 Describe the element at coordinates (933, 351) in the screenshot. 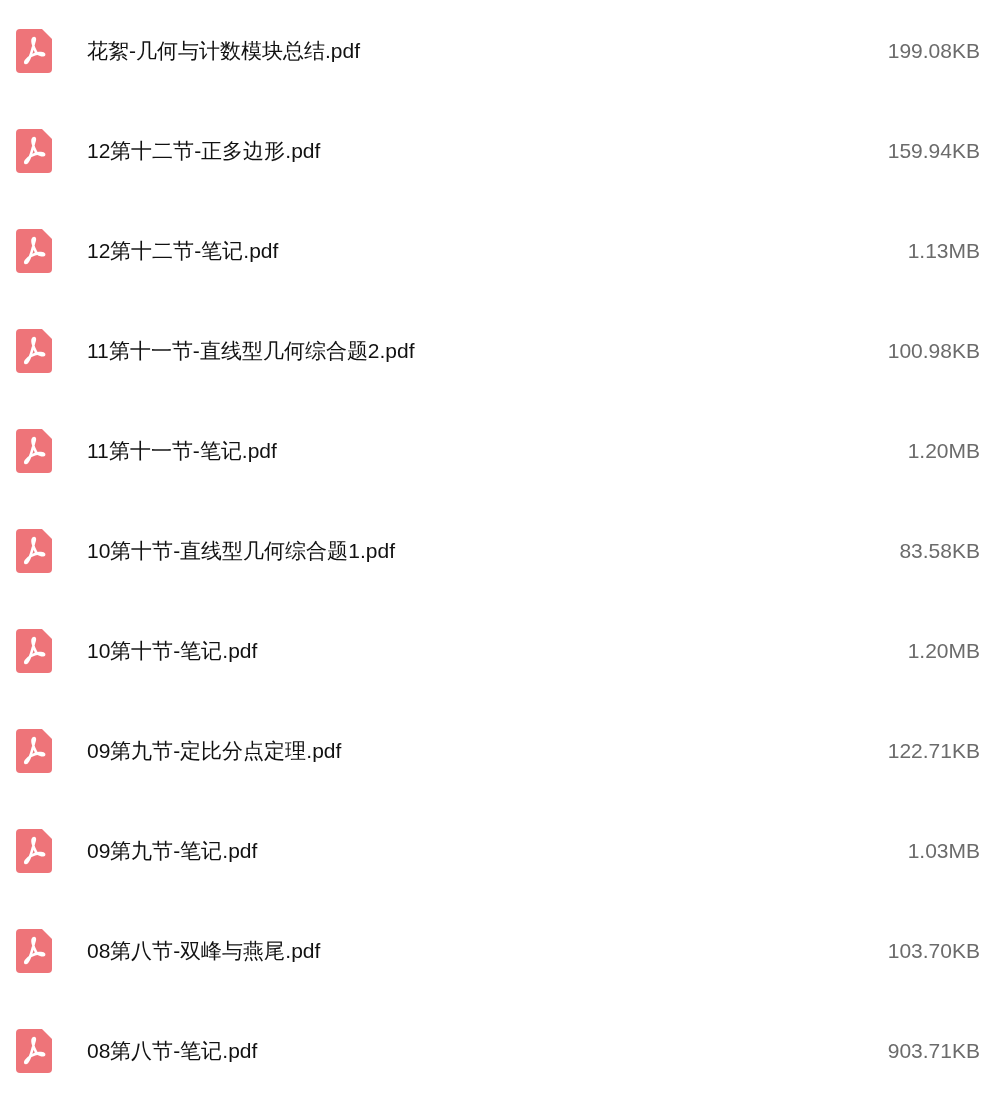

I see `file-size: 100.98KB` at that location.